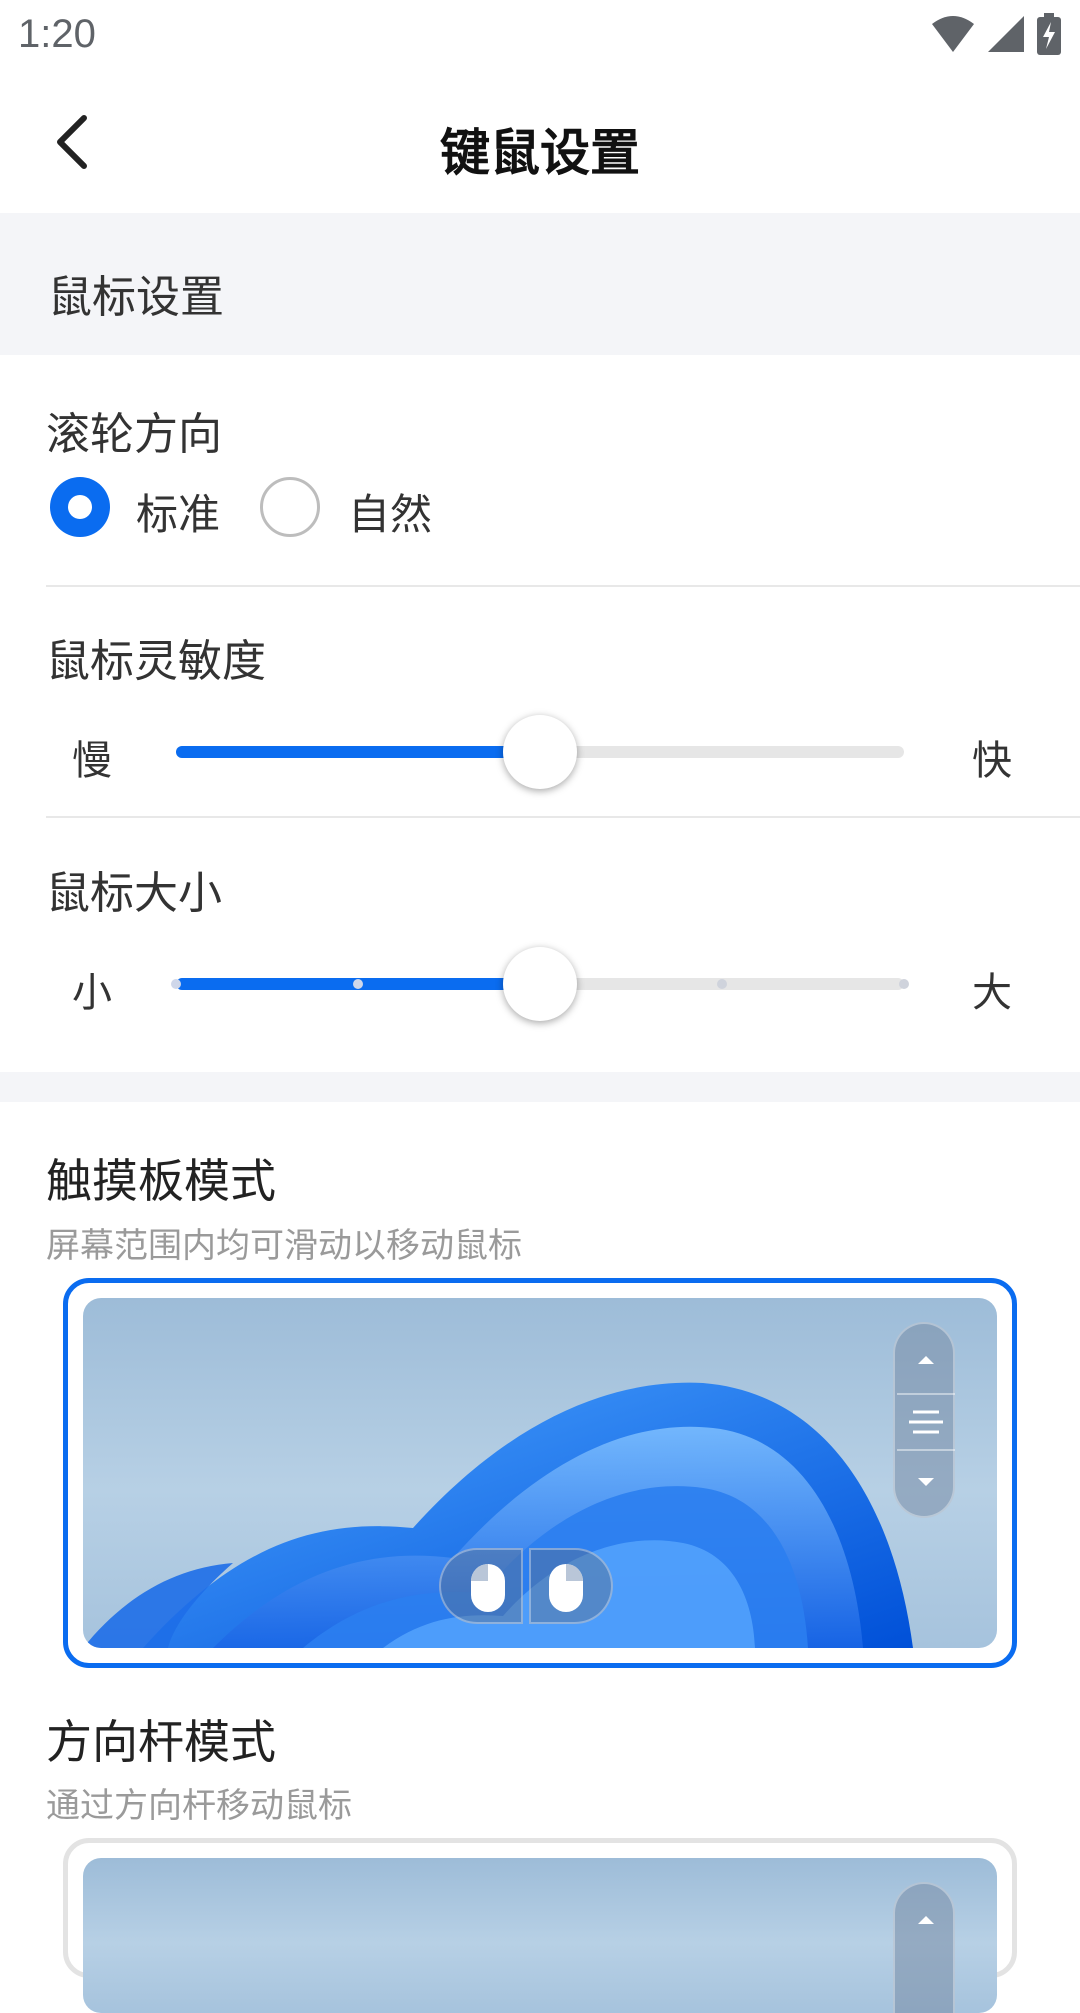 Image resolution: width=1080 pixels, height=2013 pixels. I want to click on wifi-icon, so click(953, 36).